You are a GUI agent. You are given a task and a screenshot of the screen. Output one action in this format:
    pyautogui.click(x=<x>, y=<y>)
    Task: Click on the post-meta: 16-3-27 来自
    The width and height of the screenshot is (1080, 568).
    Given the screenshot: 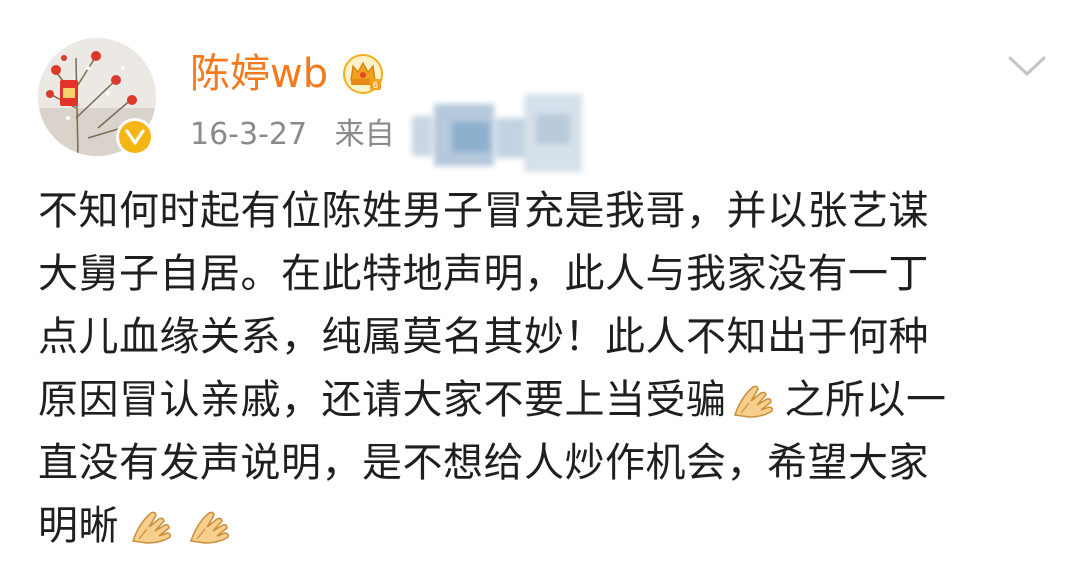 What is the action you would take?
    pyautogui.click(x=292, y=135)
    